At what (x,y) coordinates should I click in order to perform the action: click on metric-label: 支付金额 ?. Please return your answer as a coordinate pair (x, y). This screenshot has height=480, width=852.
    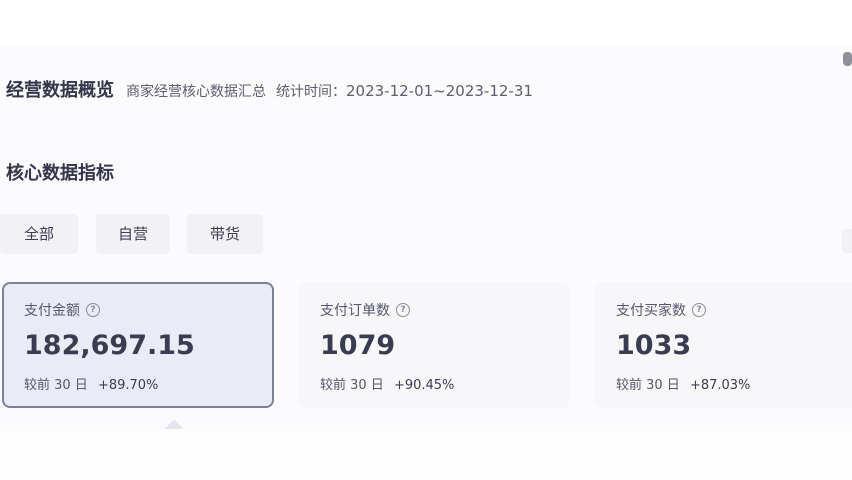
    Looking at the image, I should click on (62, 310).